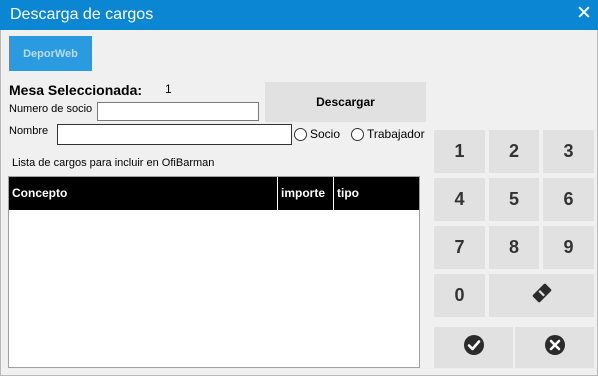 Image resolution: width=598 pixels, height=376 pixels. What do you see at coordinates (459, 247) in the screenshot?
I see `key-7: 7` at bounding box center [459, 247].